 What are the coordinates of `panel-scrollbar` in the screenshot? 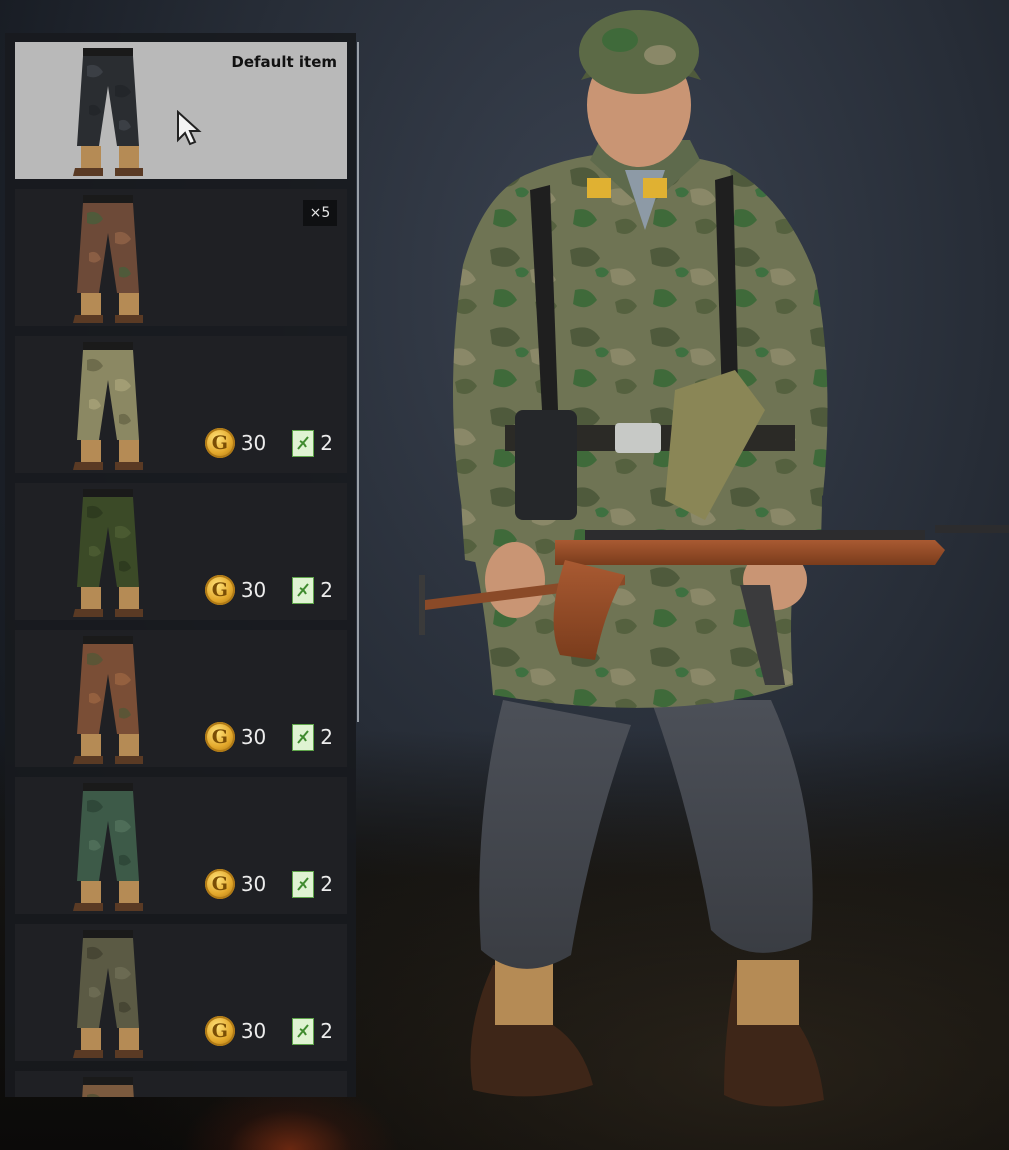 It's located at (358, 382).